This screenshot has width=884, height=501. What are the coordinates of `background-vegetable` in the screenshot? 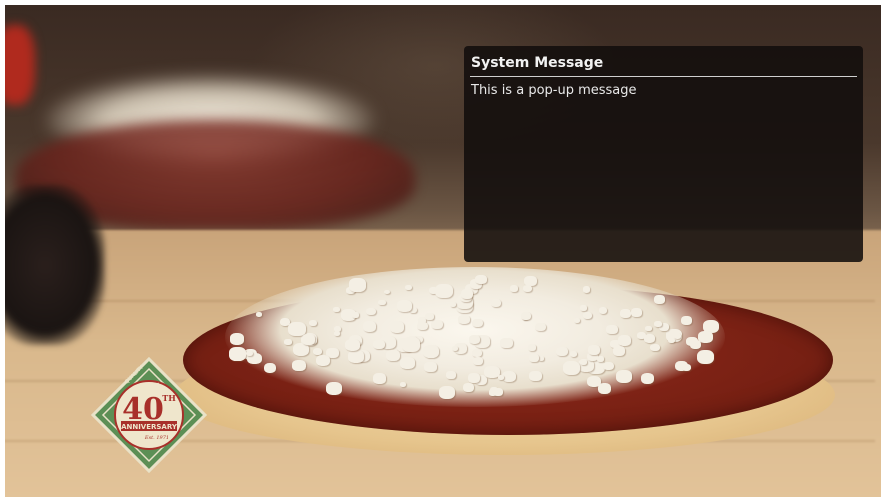 It's located at (55, 265).